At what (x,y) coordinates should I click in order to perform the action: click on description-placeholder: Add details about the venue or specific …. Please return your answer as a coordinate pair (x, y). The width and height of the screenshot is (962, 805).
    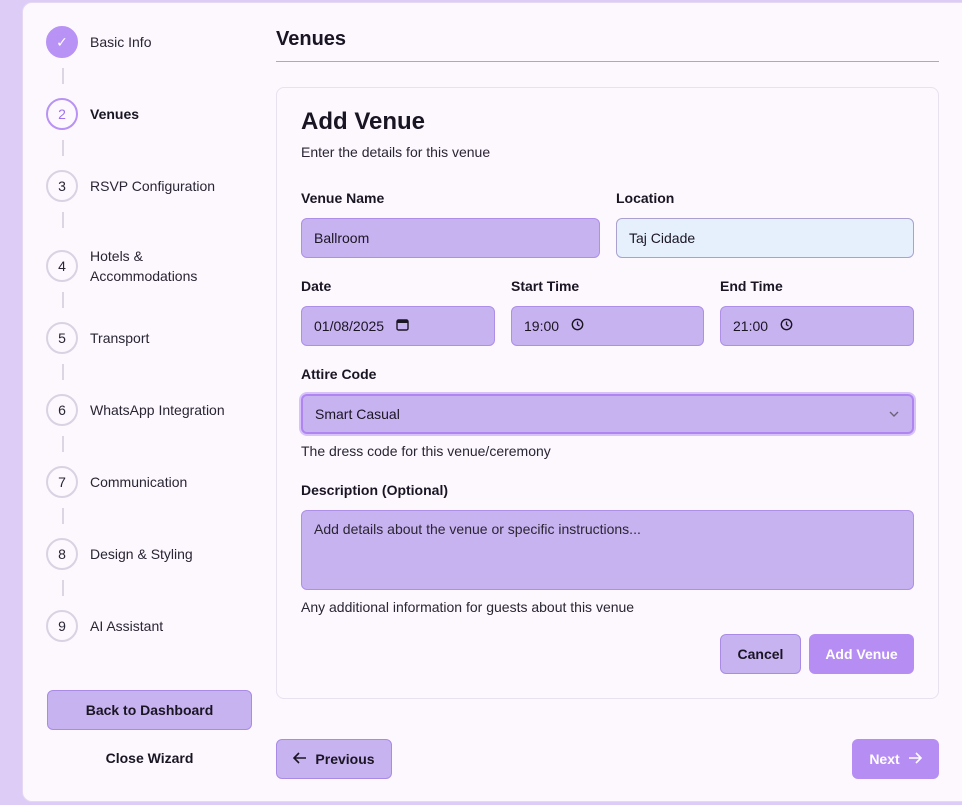
    Looking at the image, I should click on (477, 529).